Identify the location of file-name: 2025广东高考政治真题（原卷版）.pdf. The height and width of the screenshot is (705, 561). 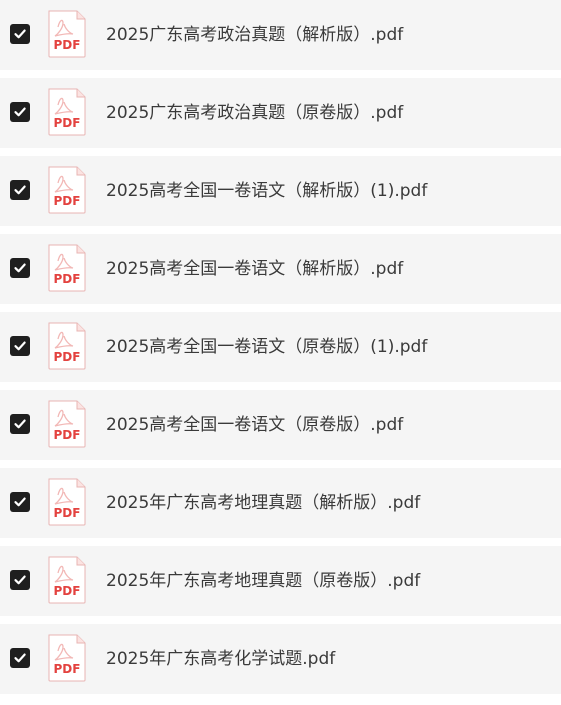
(254, 113).